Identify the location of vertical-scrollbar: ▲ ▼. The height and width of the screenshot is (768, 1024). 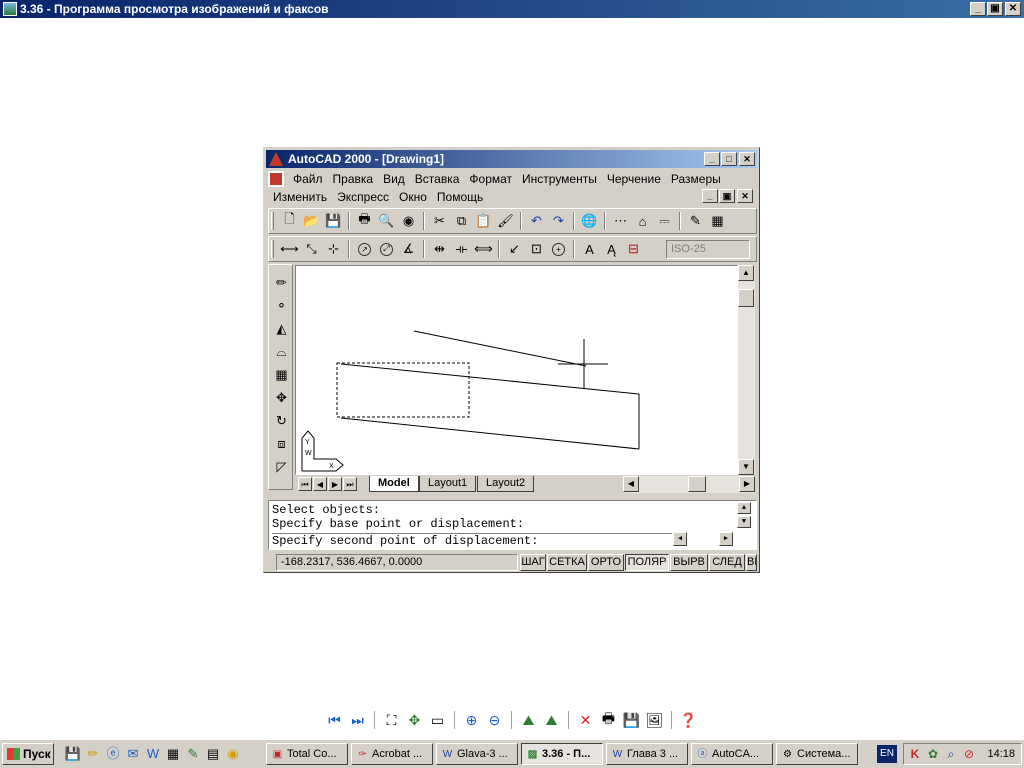
(746, 370).